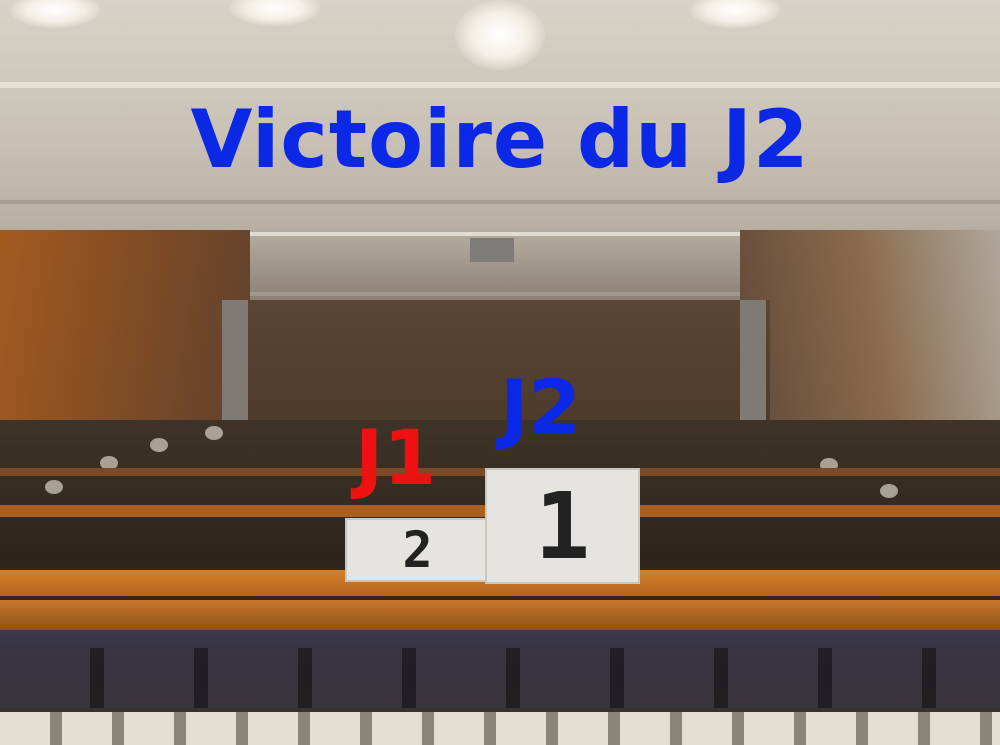 The height and width of the screenshot is (745, 1000). What do you see at coordinates (500, 615) in the screenshot?
I see `bench-row` at bounding box center [500, 615].